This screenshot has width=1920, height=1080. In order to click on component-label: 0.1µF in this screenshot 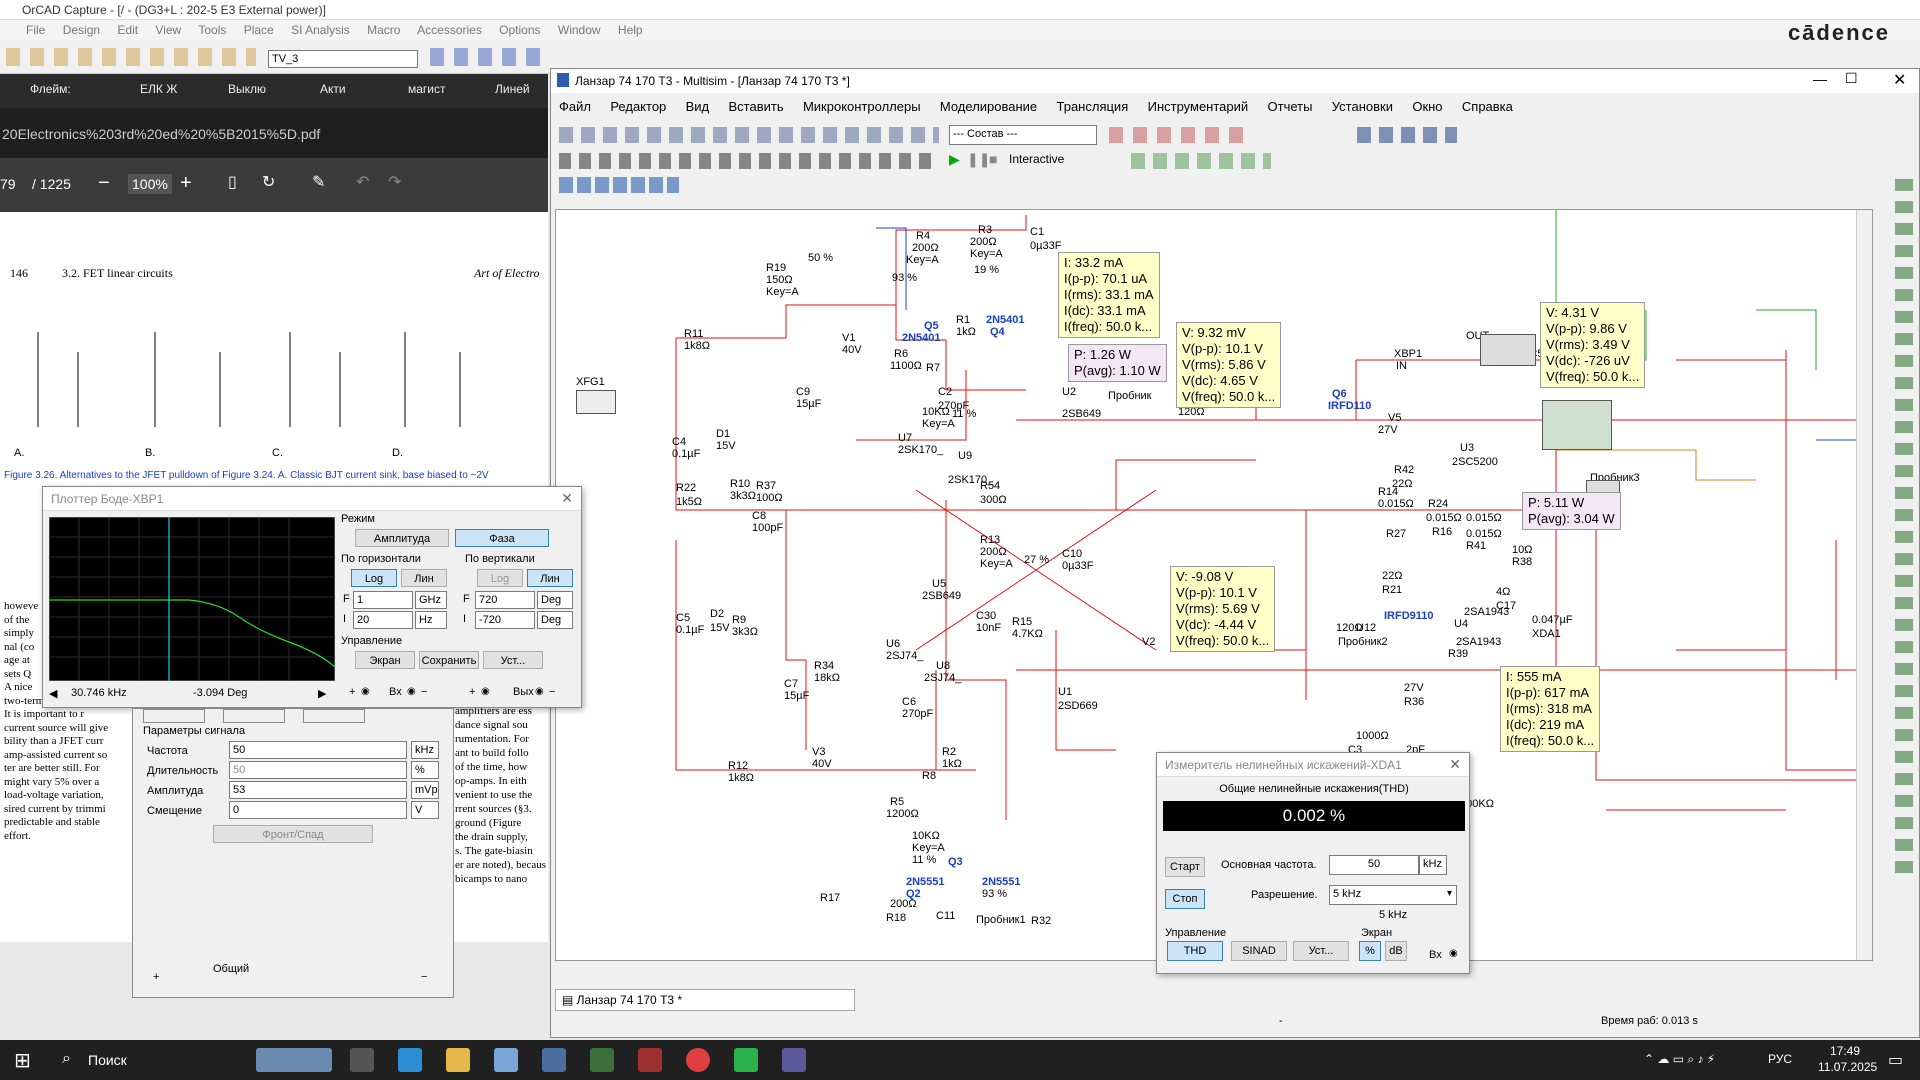, I will do `click(686, 454)`.